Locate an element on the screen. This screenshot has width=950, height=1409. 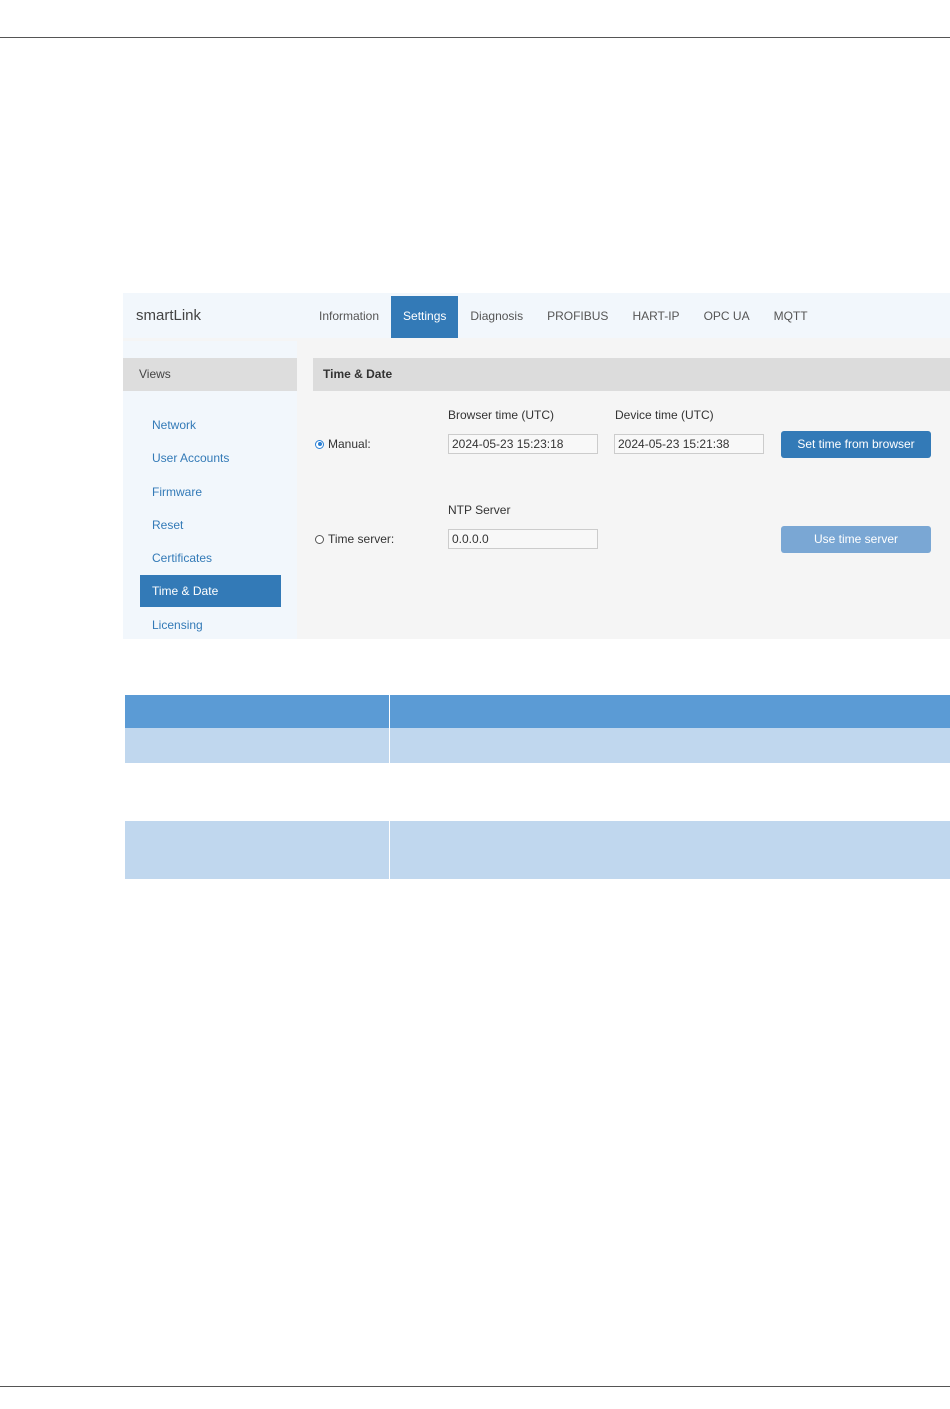
sidebar-item-certificates: Certificates is located at coordinates (210, 558).